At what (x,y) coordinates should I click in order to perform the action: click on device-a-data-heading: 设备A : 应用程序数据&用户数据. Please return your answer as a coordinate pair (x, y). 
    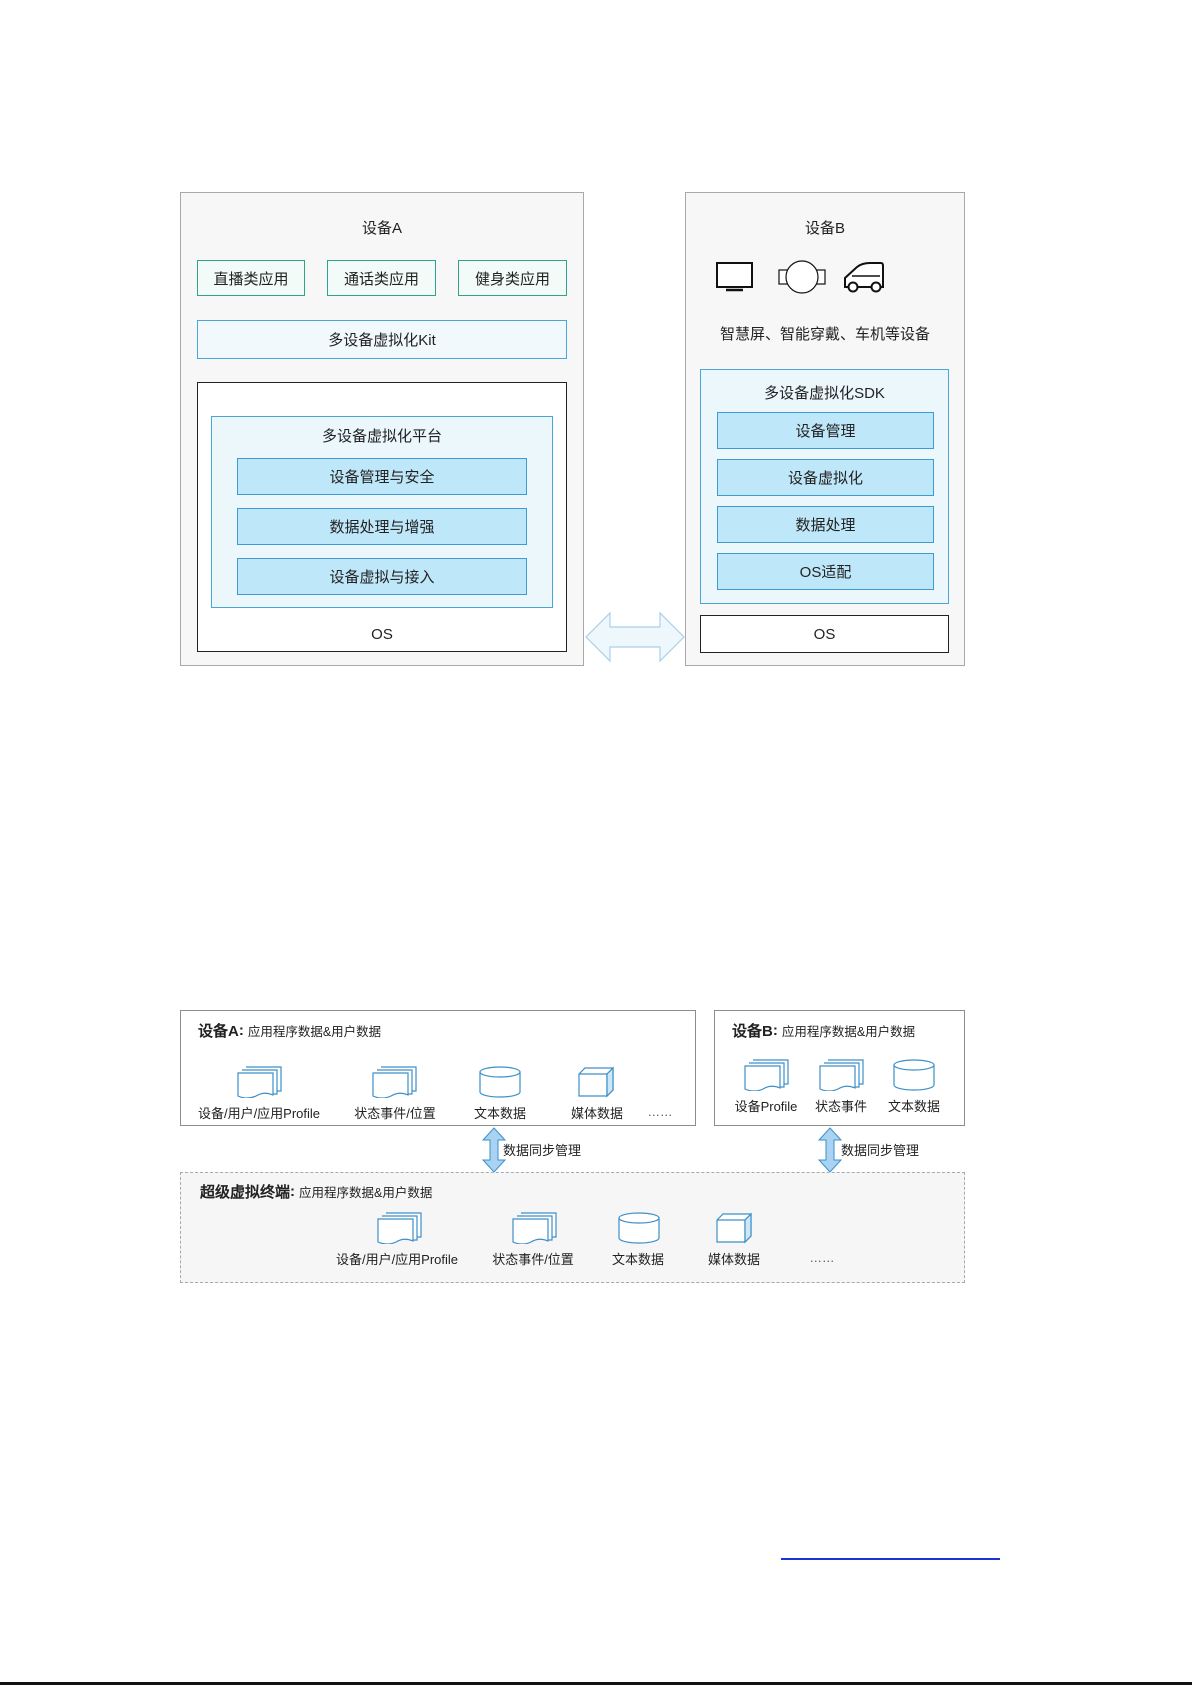
    Looking at the image, I should click on (289, 1030).